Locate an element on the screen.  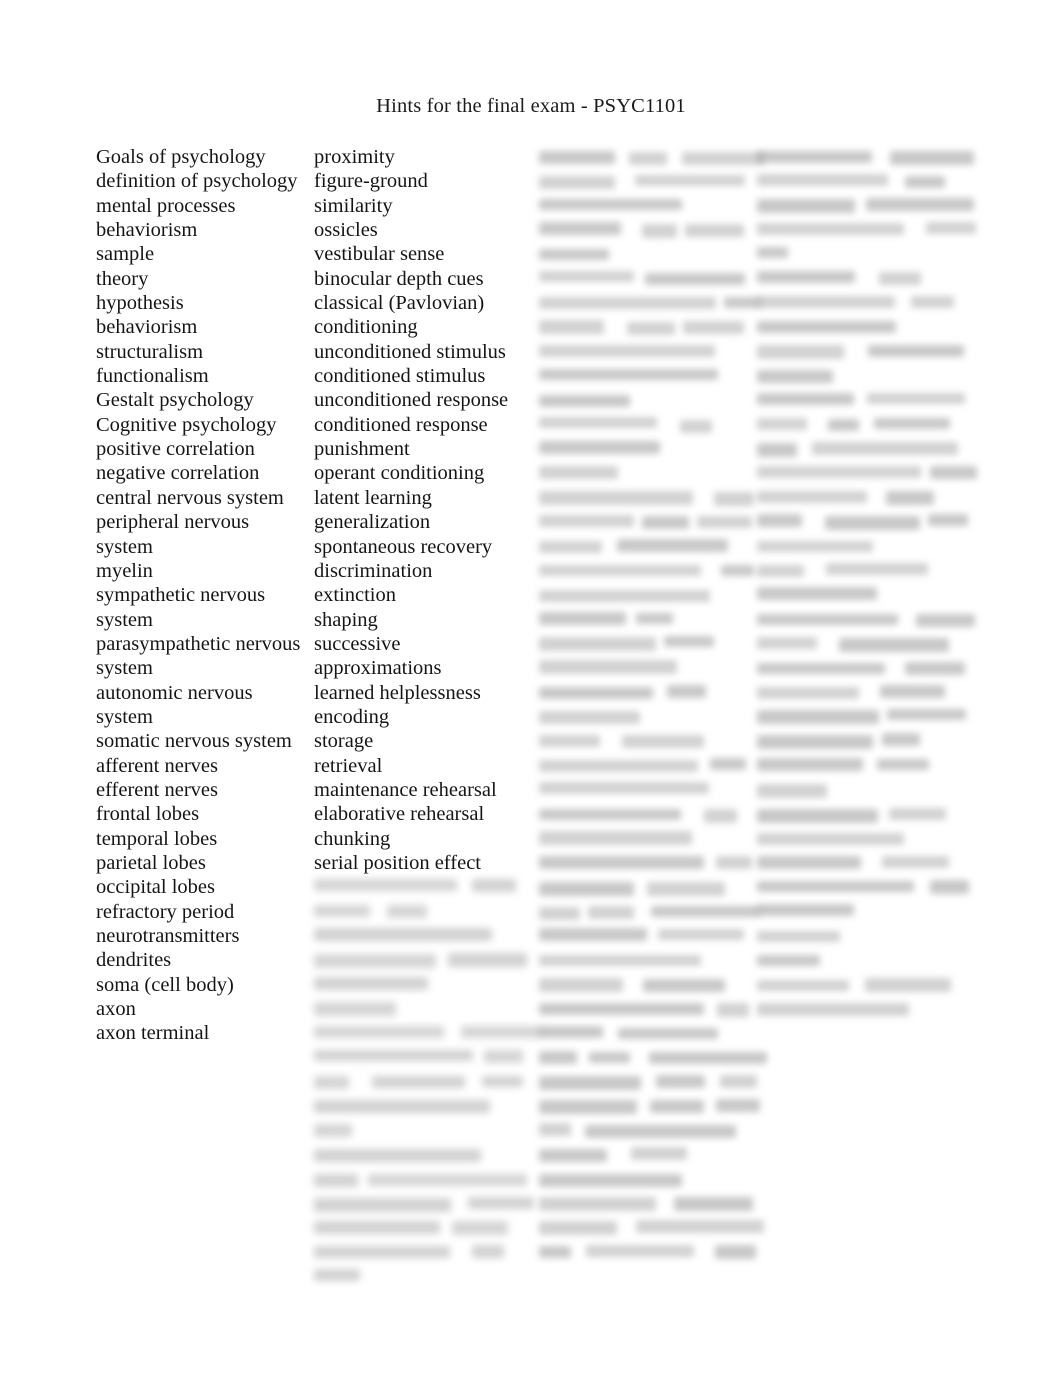
term-item: unconditioned response is located at coordinates (411, 400).